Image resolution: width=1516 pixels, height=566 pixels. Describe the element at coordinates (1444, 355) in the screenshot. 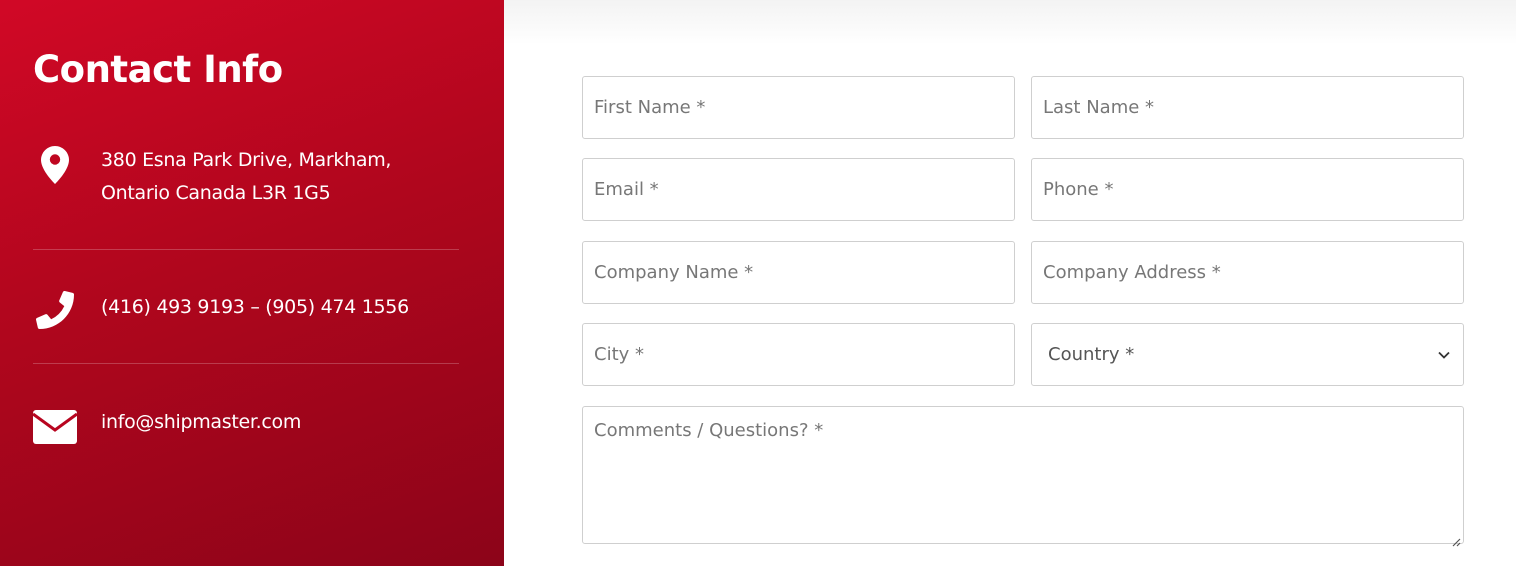

I see `chevron-down-icon` at that location.